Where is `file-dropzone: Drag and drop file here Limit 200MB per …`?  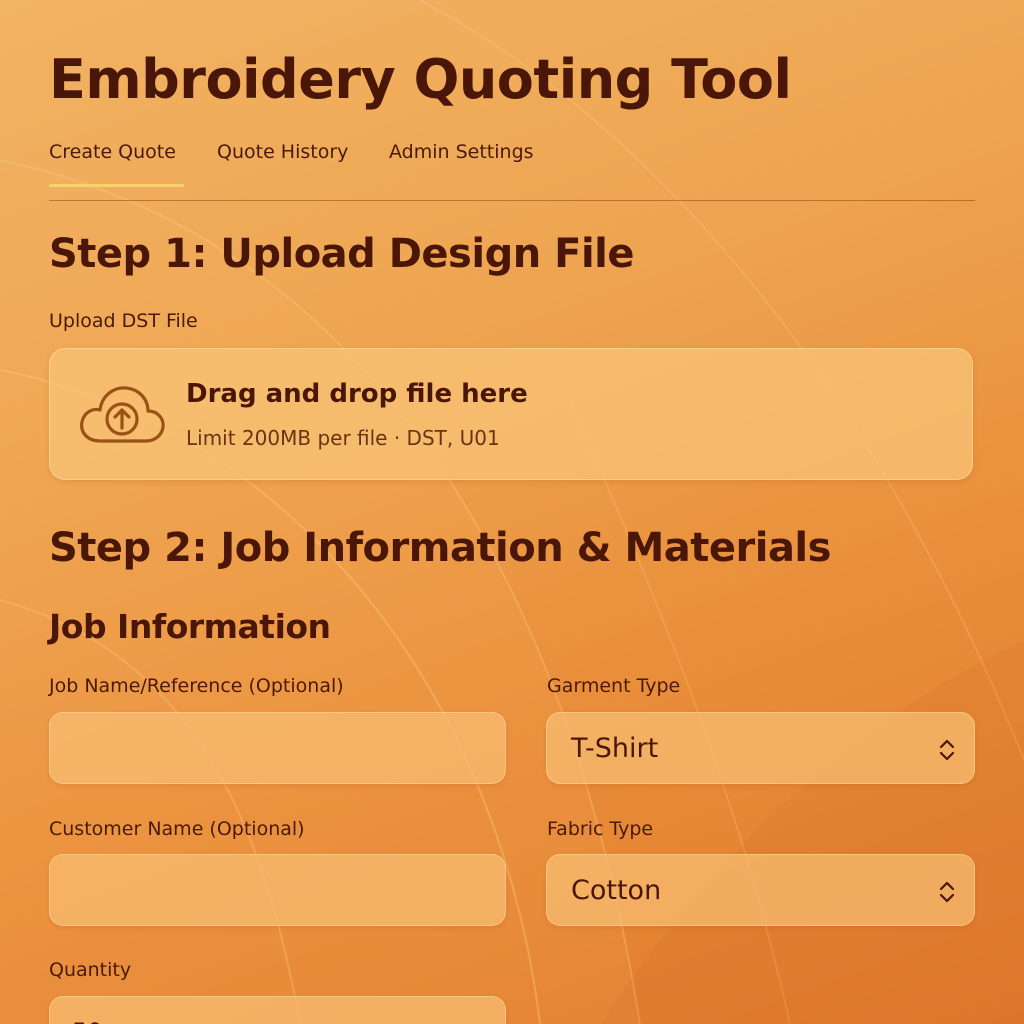 file-dropzone: Drag and drop file here Limit 200MB per … is located at coordinates (511, 414).